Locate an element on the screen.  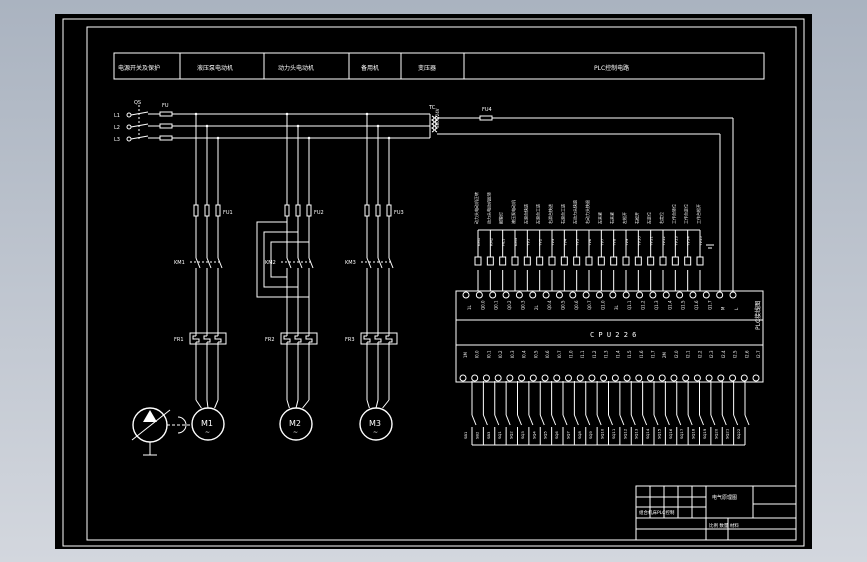
header-cell-2: 动力头电动机 is located at coordinates (296, 68).